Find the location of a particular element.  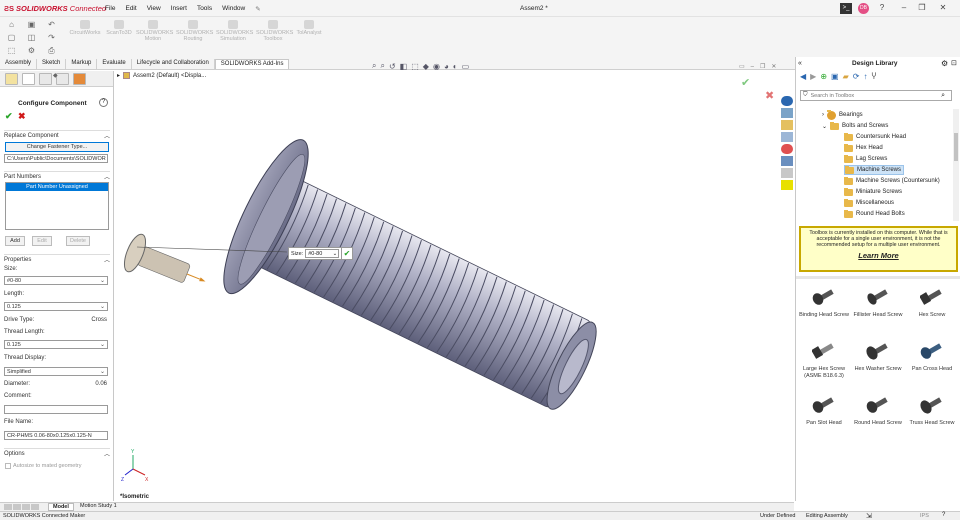

design-library-icon is located at coordinates (787, 113).